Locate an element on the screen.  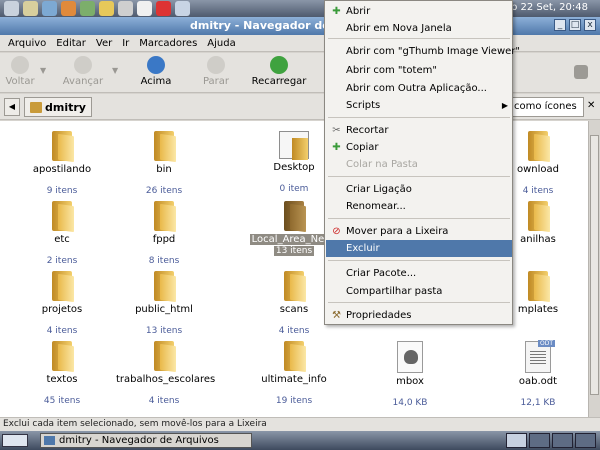
copy-icon: ✚ is located at coordinates (336, 147).